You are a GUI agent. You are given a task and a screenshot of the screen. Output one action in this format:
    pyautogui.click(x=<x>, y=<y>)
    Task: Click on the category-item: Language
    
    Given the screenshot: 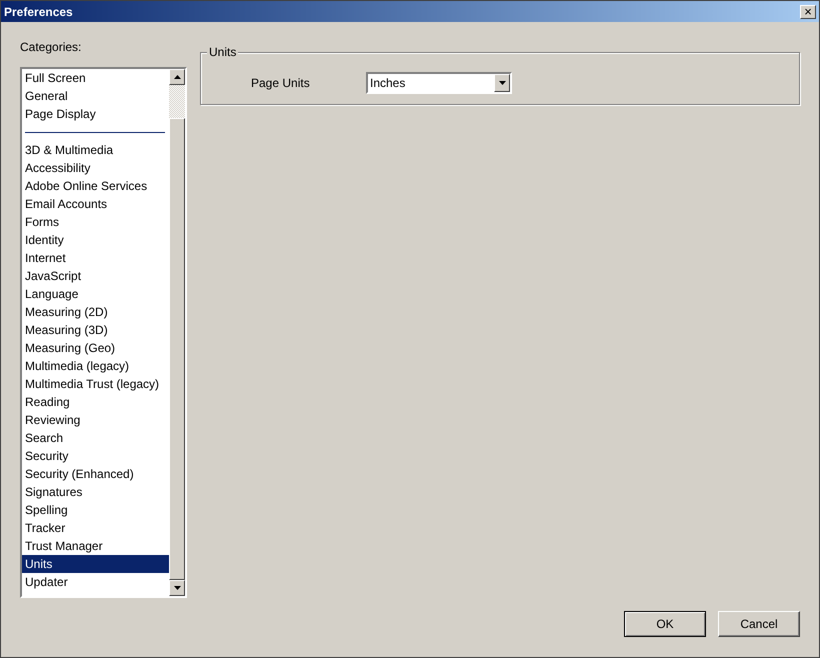 What is the action you would take?
    pyautogui.click(x=95, y=294)
    